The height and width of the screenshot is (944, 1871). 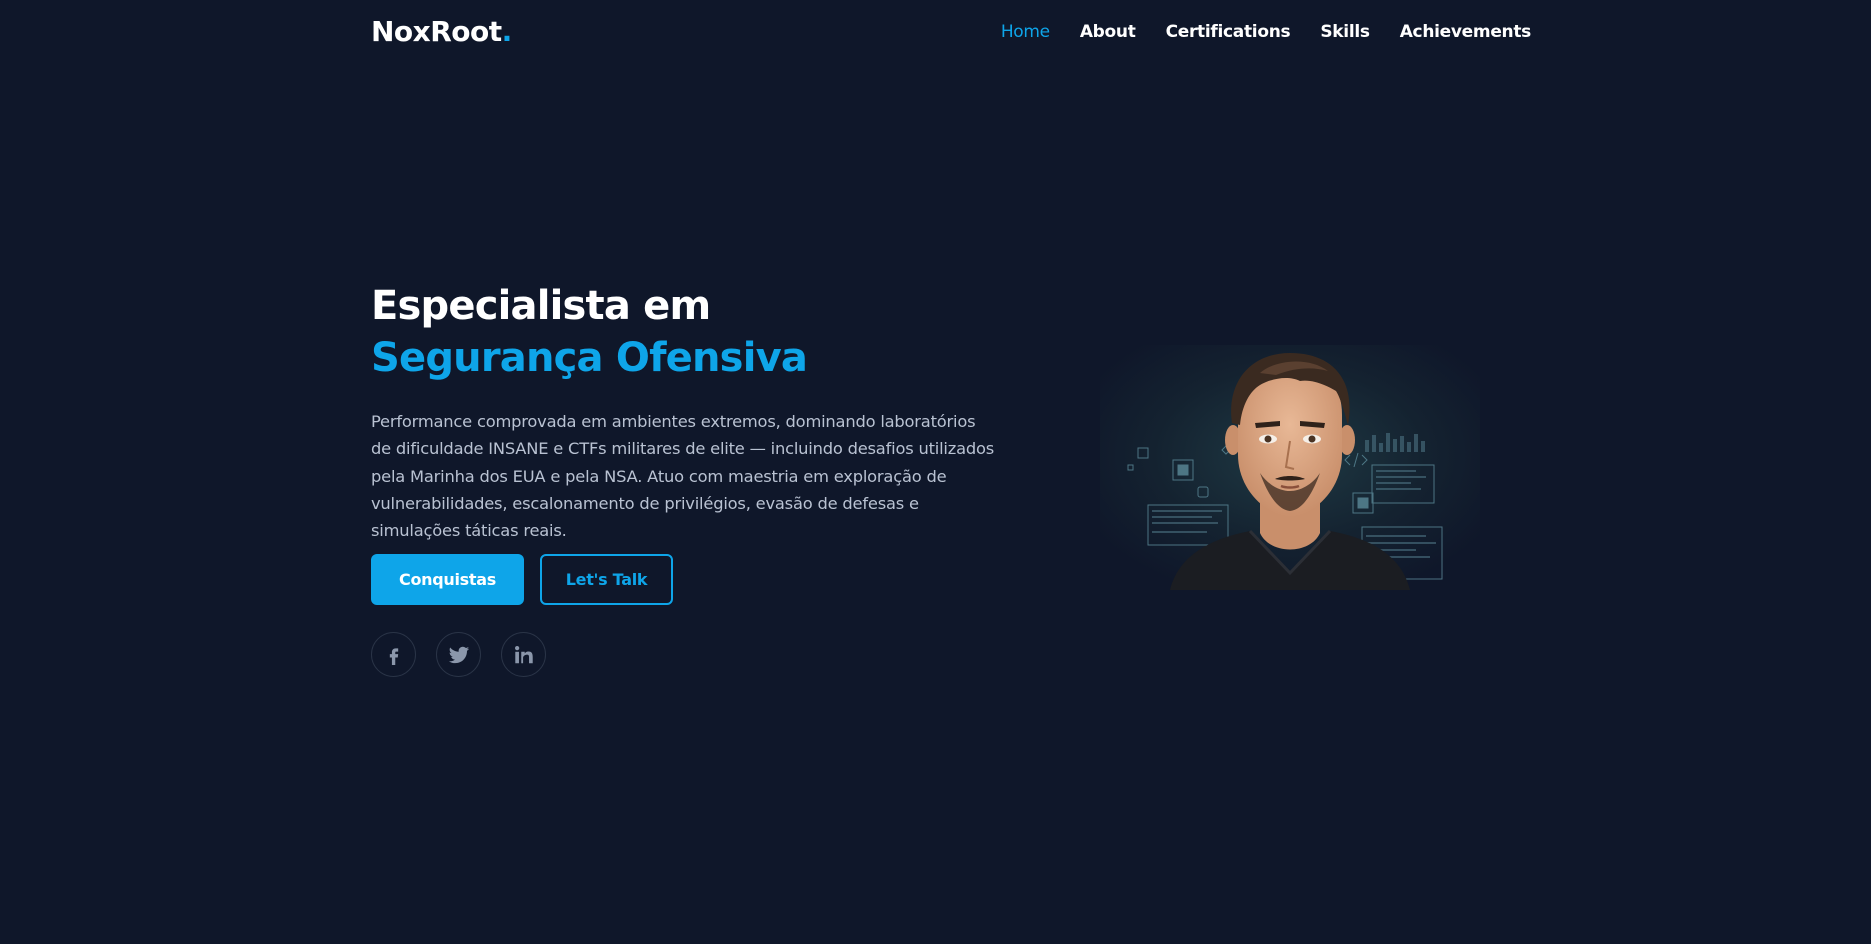 I want to click on linkedin-link, so click(x=523, y=654).